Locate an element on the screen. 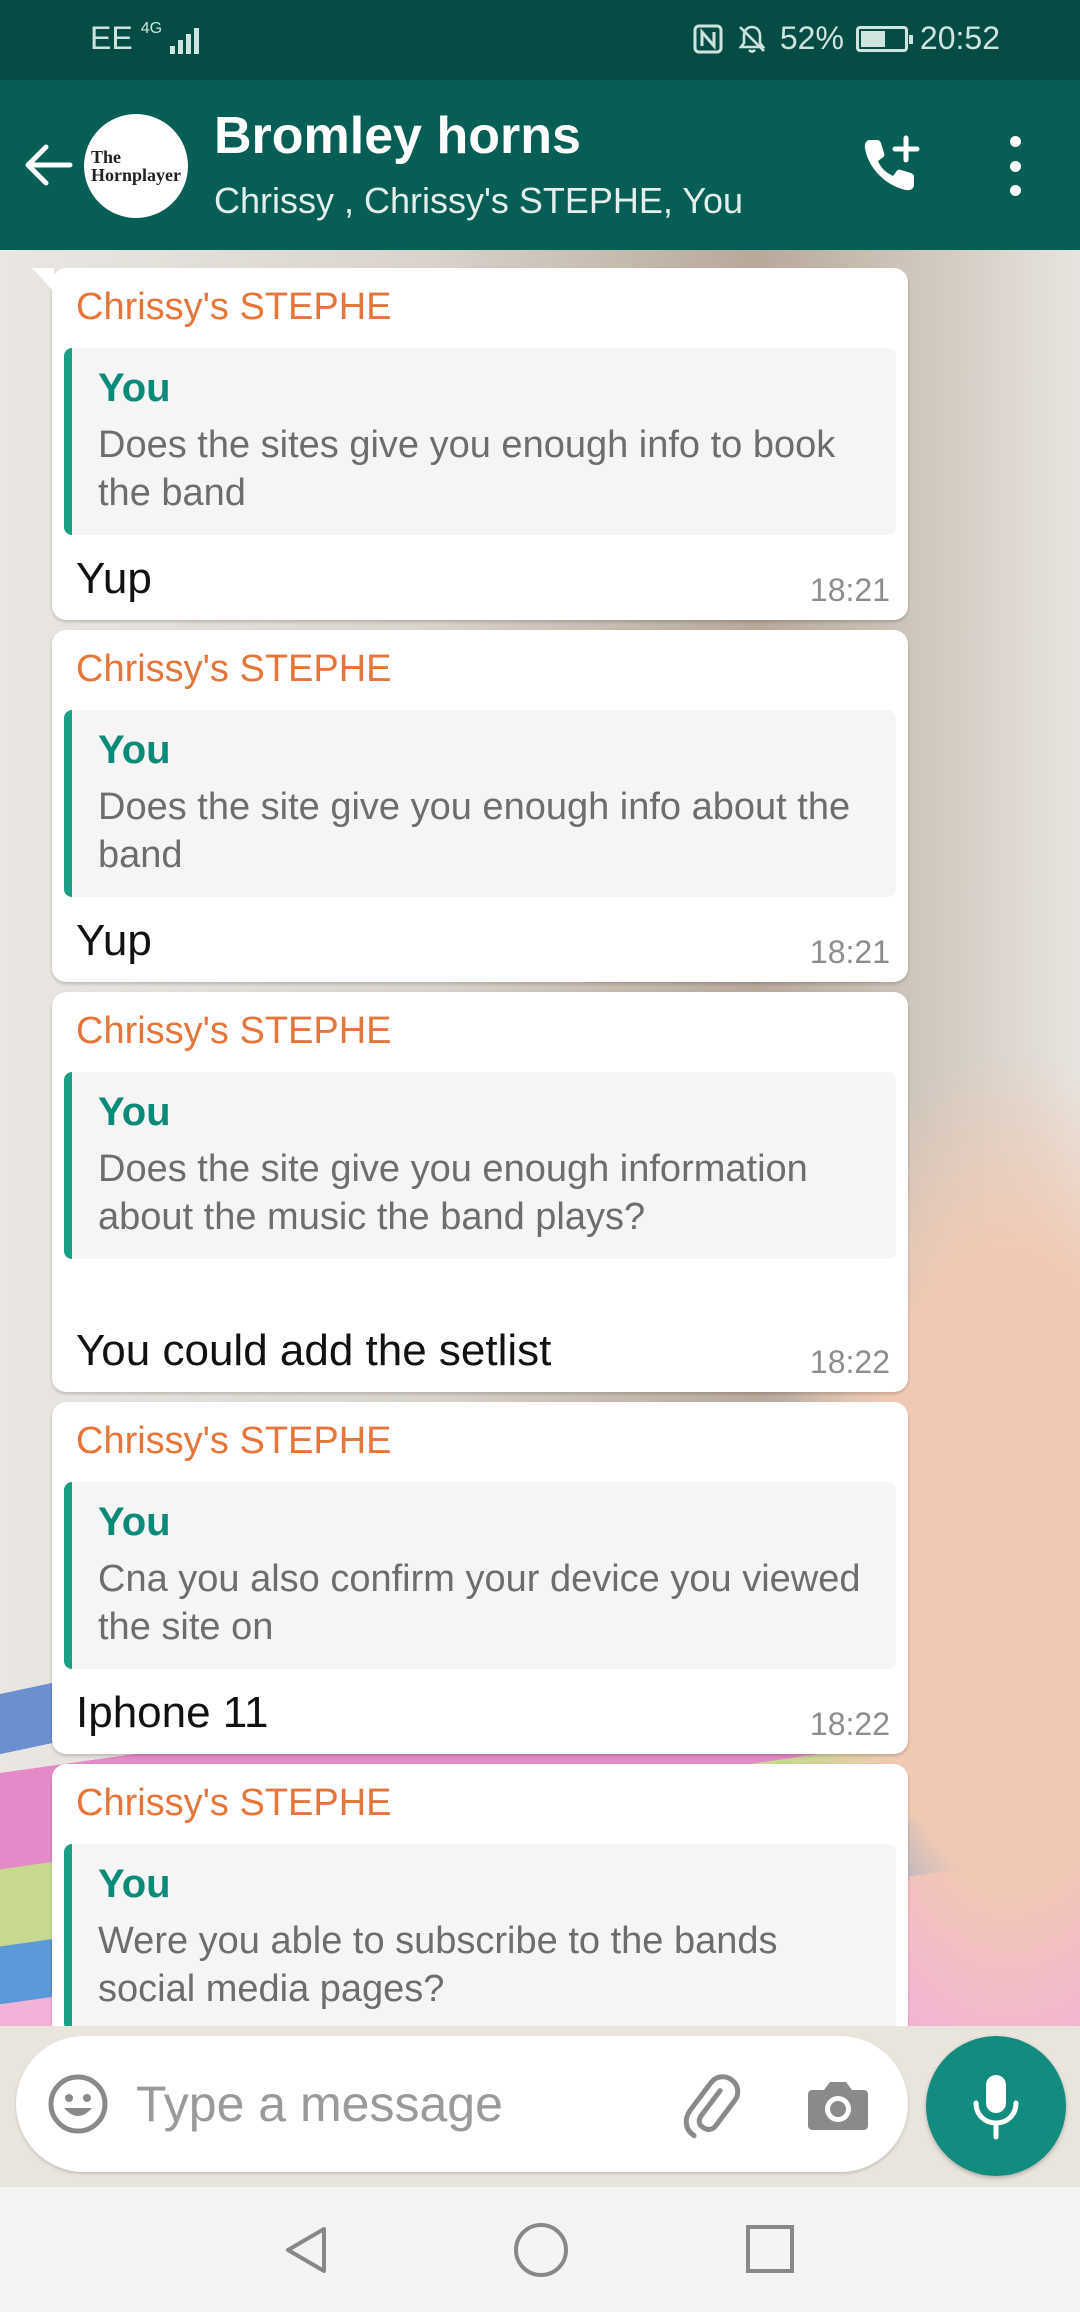  emoji-icon is located at coordinates (78, 2104).